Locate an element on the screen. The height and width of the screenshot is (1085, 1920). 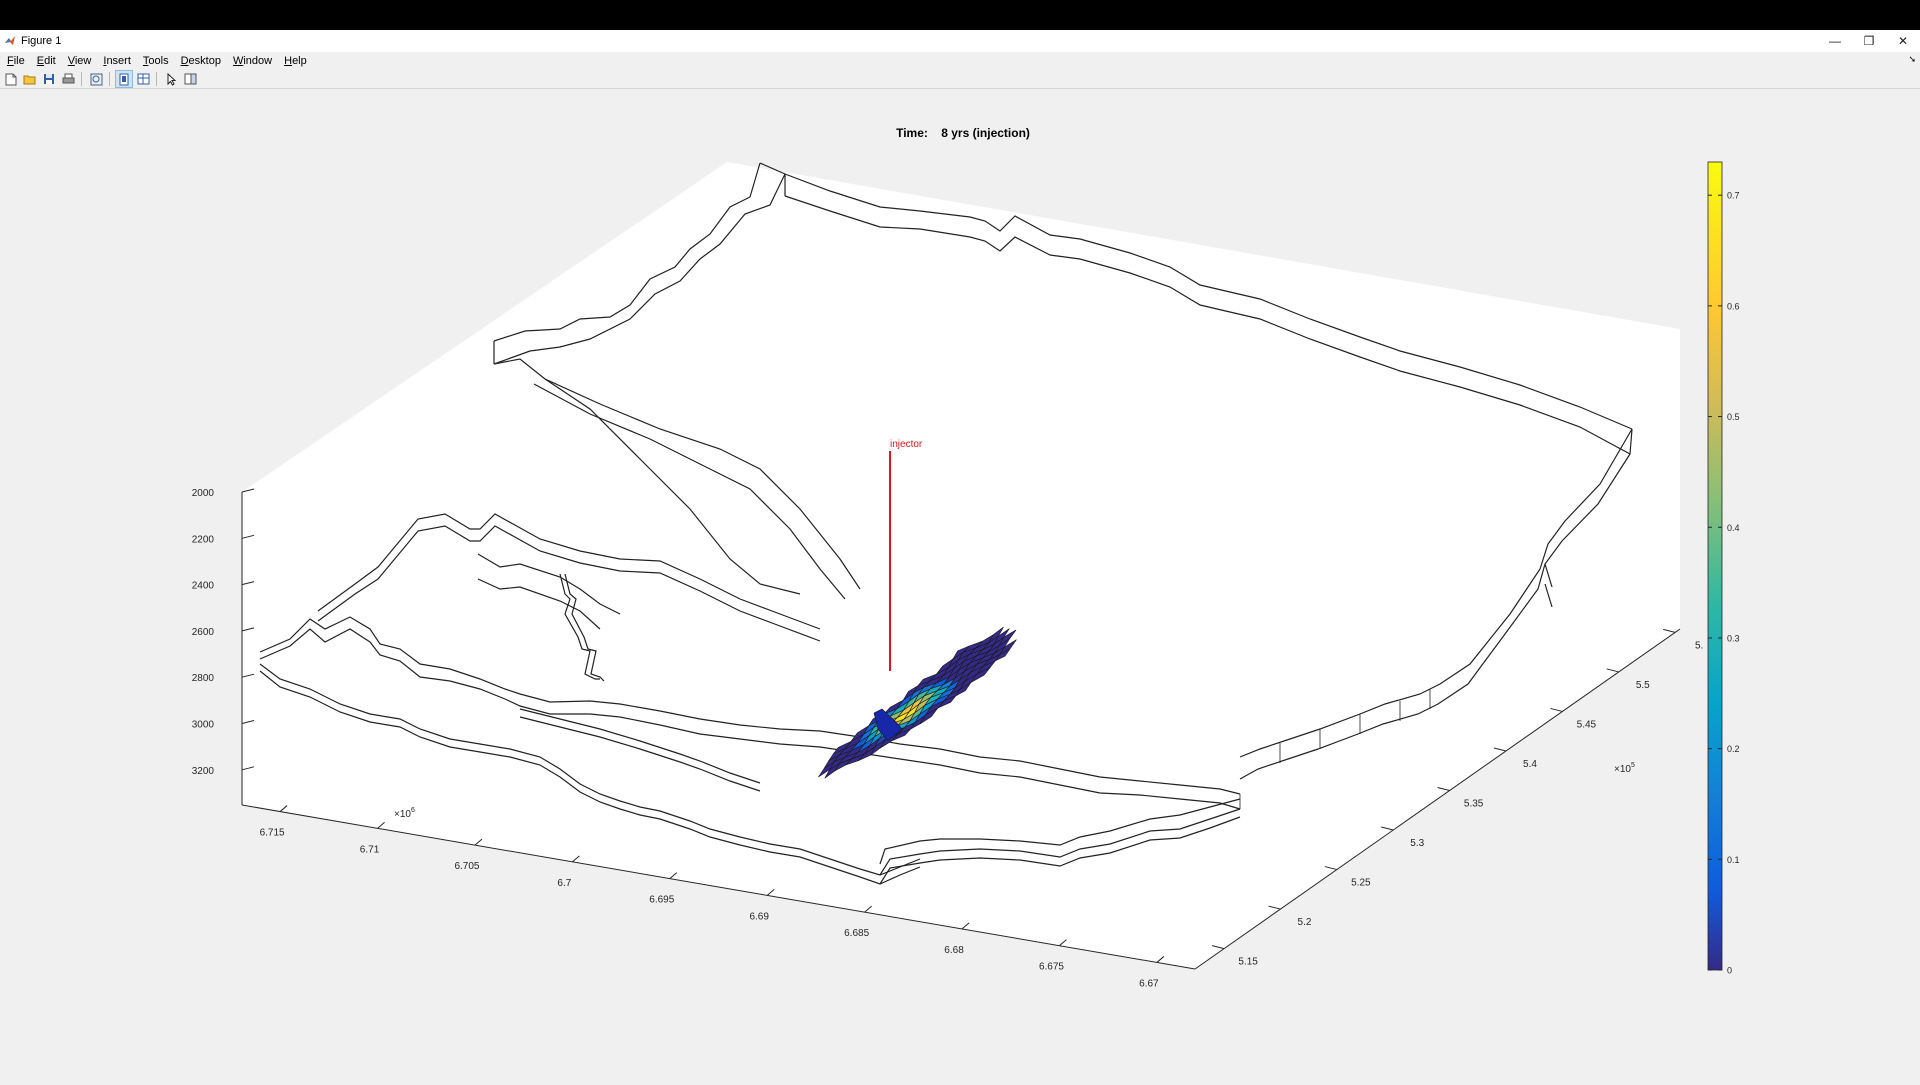
x-tick-label: 6.705 is located at coordinates (466, 866).